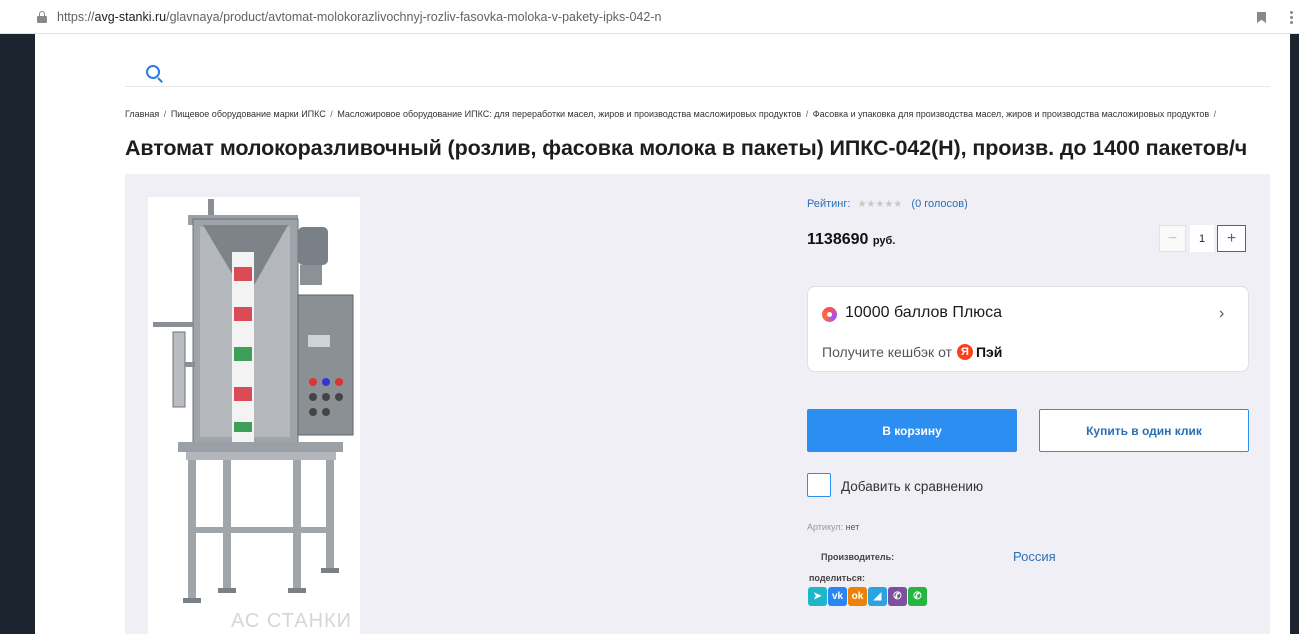  I want to click on right-dark-strip, so click(1294, 334).